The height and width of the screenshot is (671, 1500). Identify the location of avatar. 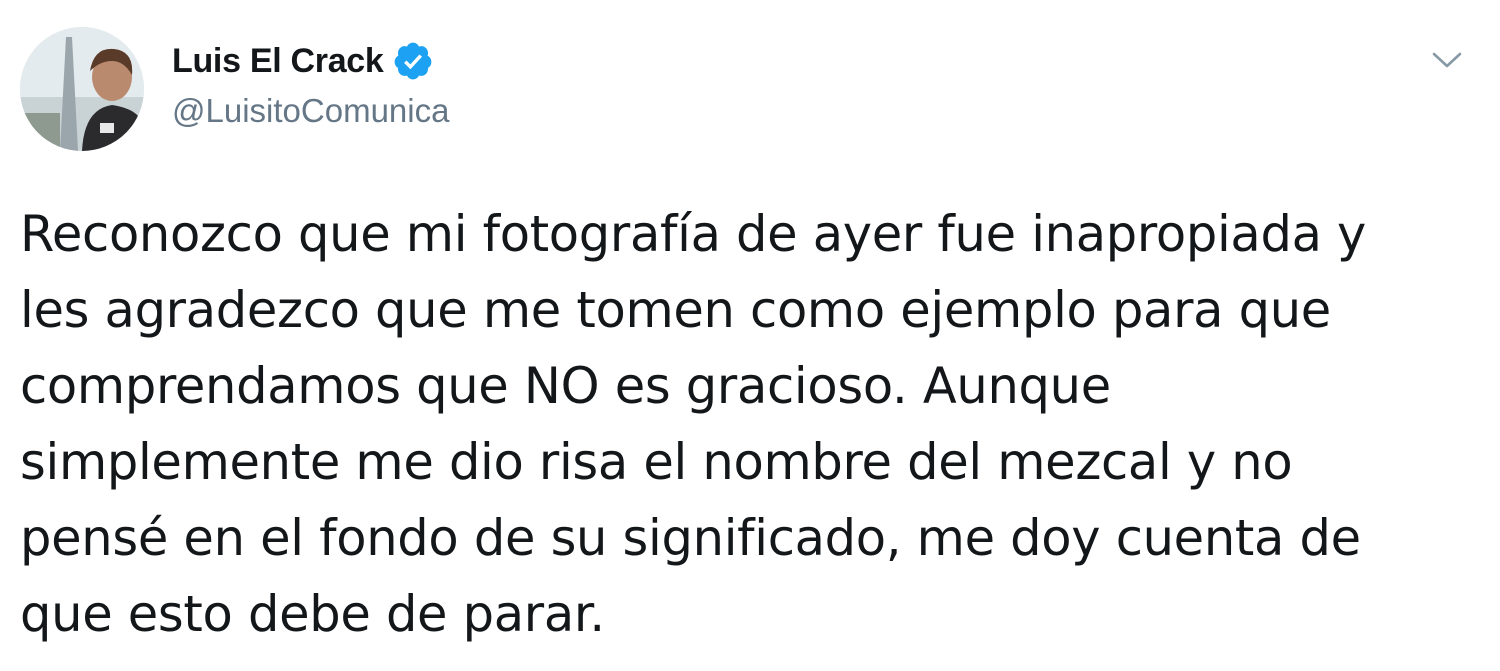
(82, 89).